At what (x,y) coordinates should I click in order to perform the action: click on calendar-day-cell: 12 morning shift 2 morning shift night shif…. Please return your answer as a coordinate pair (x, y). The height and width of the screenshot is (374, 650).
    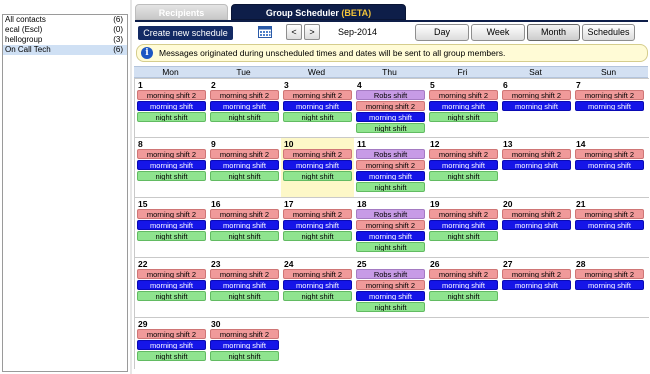
    Looking at the image, I should click on (463, 168).